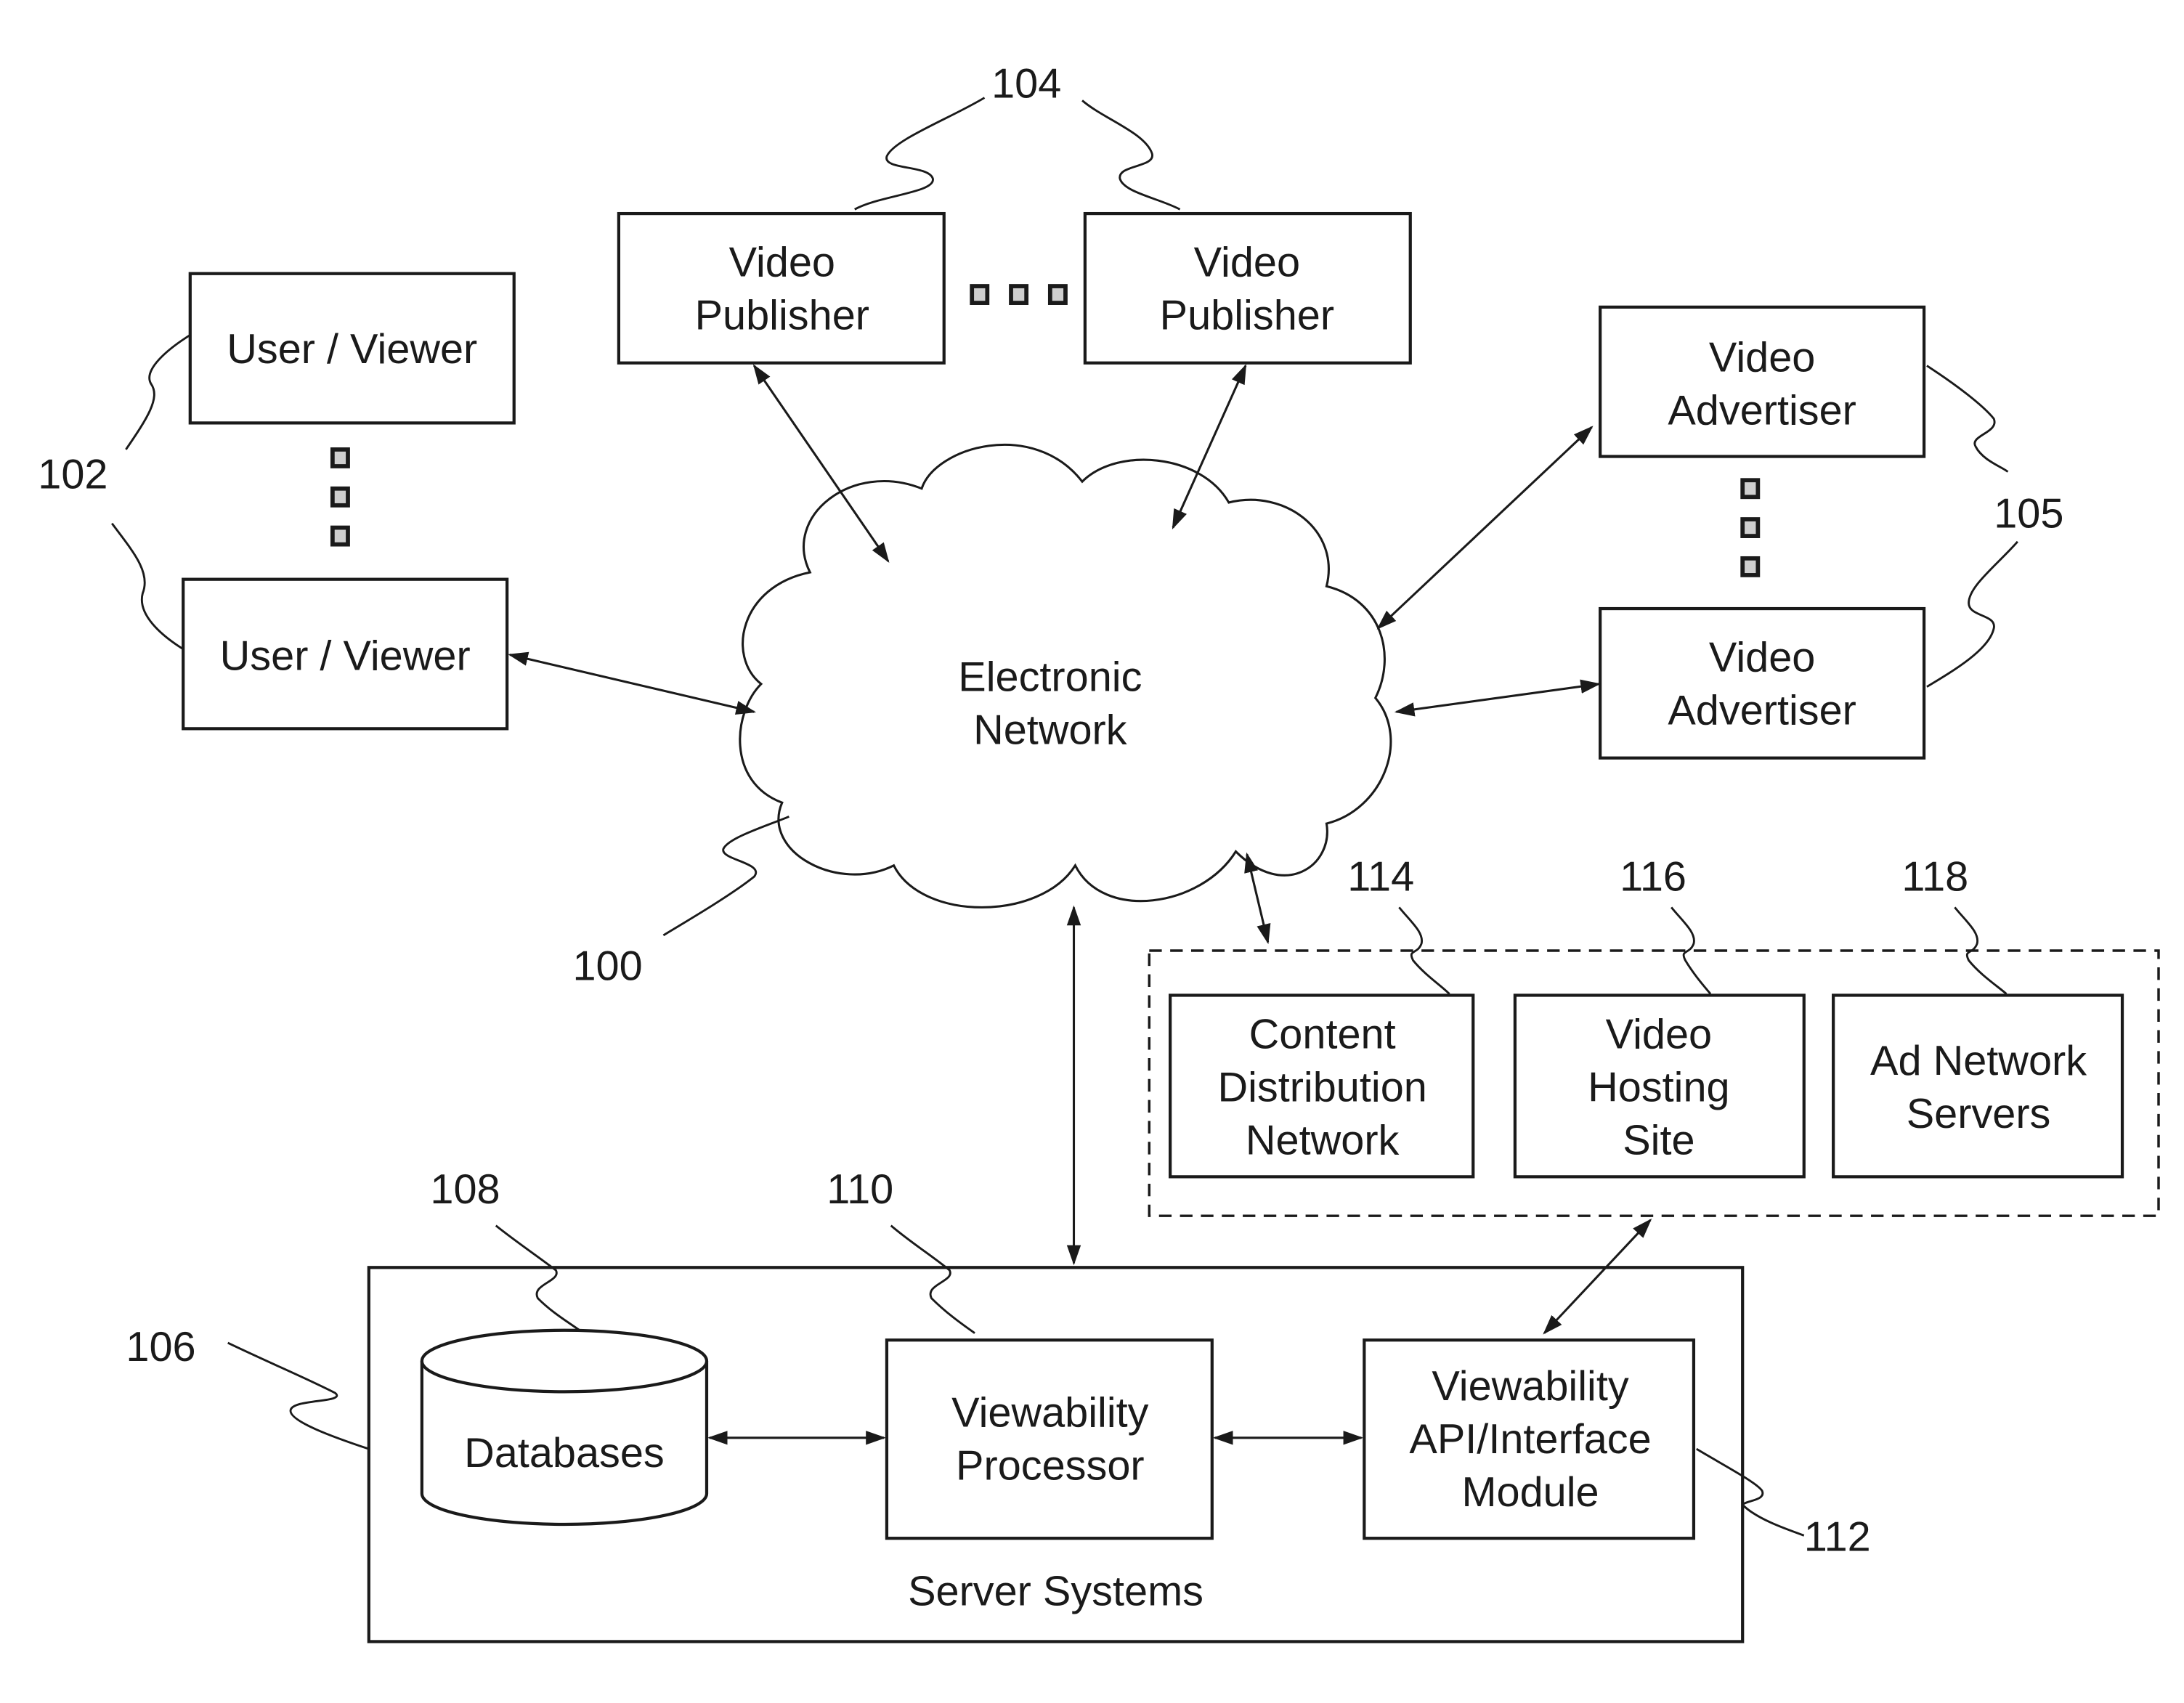  I want to click on ref-104-leader-right, so click(1131, 155).